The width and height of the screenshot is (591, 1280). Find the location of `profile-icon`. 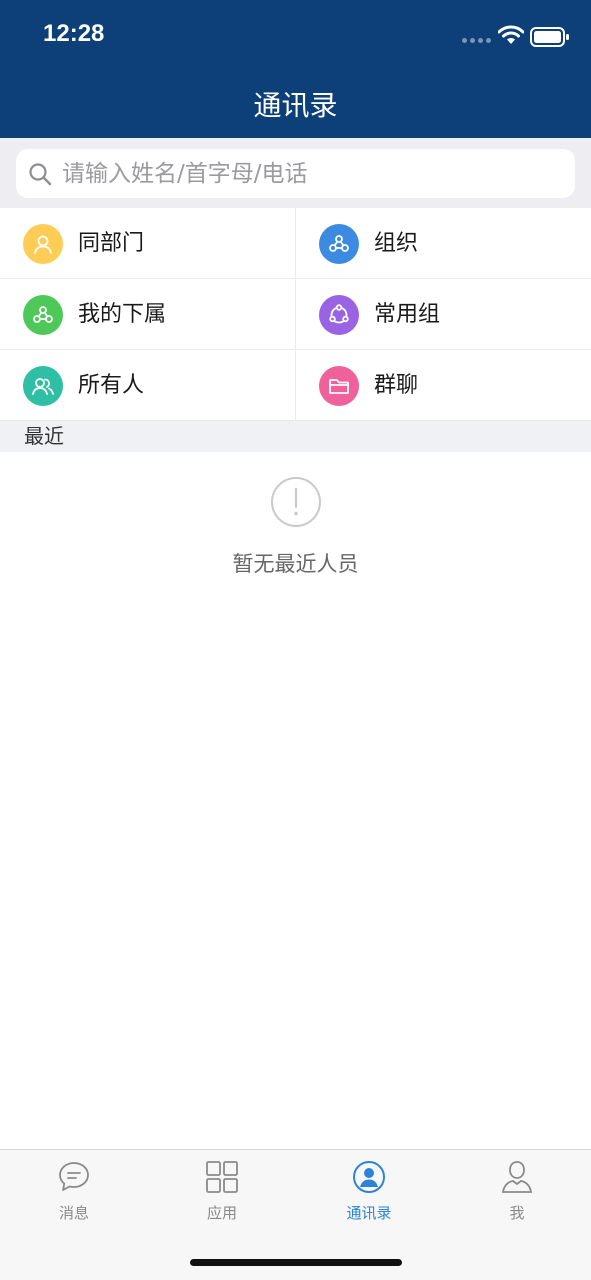

profile-icon is located at coordinates (517, 1177).